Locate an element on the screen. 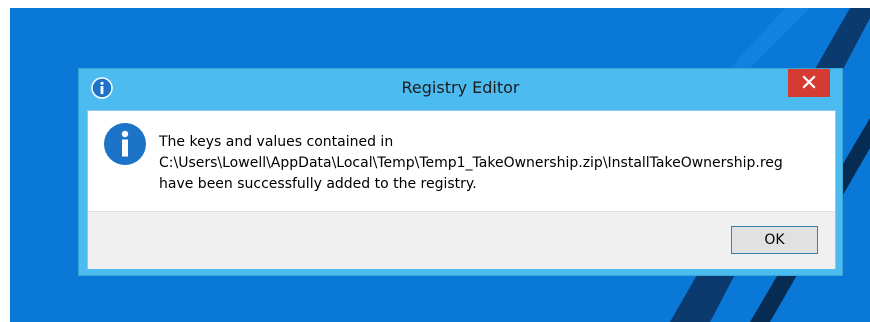 The image size is (870, 322). dialog-titlebar: Registry Editor is located at coordinates (460, 88).